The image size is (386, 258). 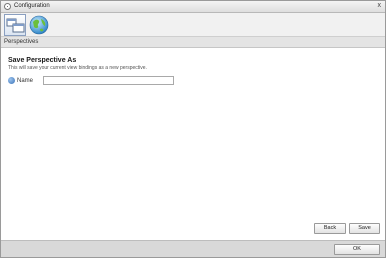 What do you see at coordinates (193, 248) in the screenshot?
I see `footer-bar: OK` at bounding box center [193, 248].